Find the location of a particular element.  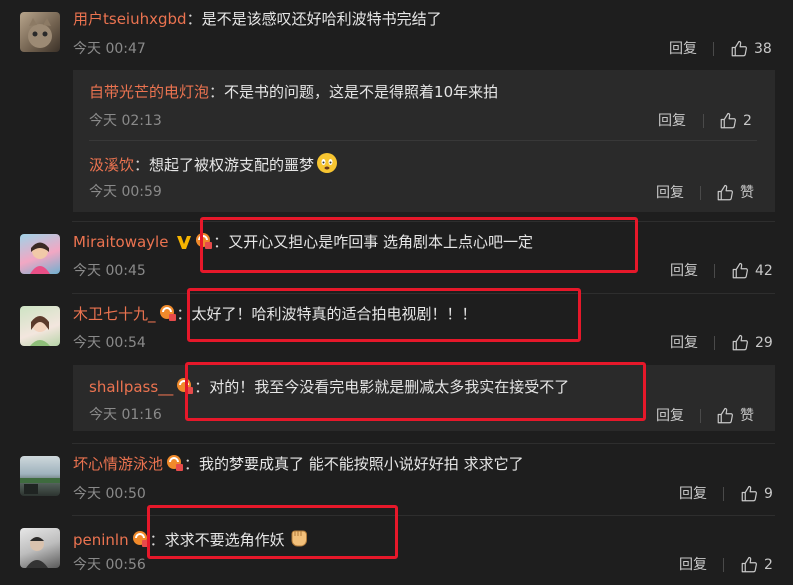

comment-time: 今天 00:56 is located at coordinates (109, 565).